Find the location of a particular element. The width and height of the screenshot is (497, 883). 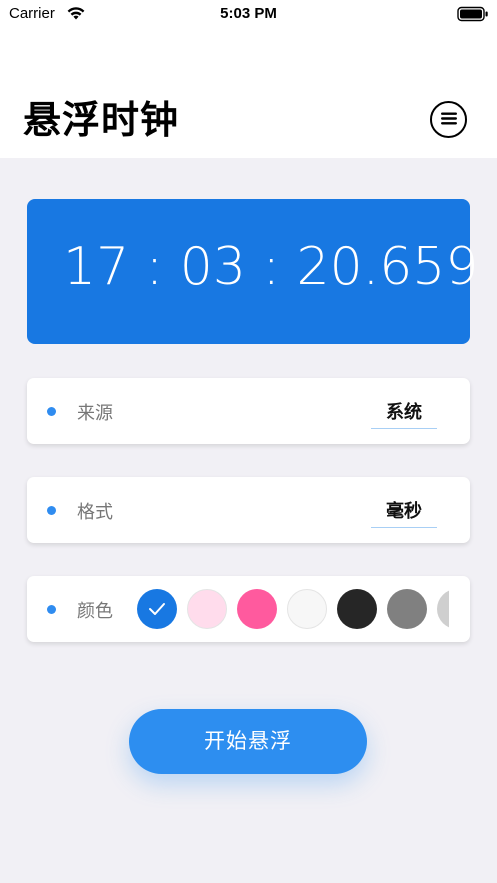

menu-button is located at coordinates (448, 119).